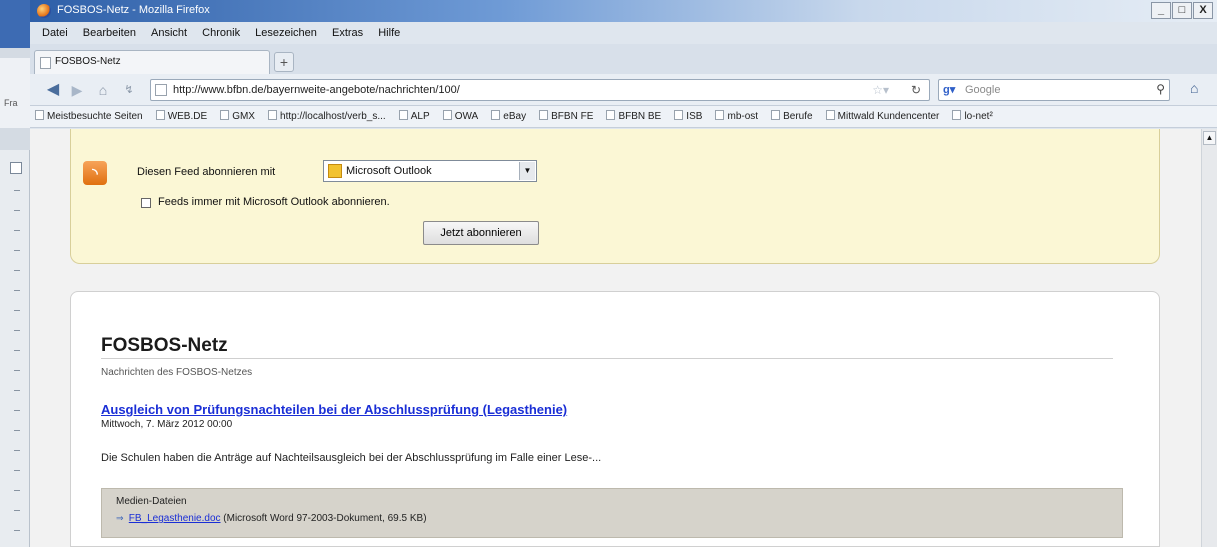 This screenshot has width=1217, height=547. What do you see at coordinates (181, 116) in the screenshot?
I see `bookmark-item: WEB.DE` at bounding box center [181, 116].